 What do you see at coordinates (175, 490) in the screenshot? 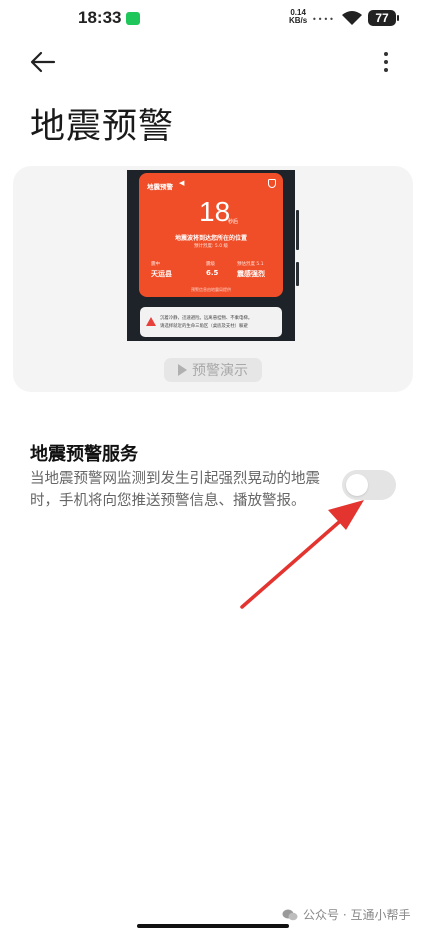
I see `service-description: 当地震预警网监测到发生引起强烈晃动的地震时，手机将向您推送预警信息、播放警报。` at bounding box center [175, 490].